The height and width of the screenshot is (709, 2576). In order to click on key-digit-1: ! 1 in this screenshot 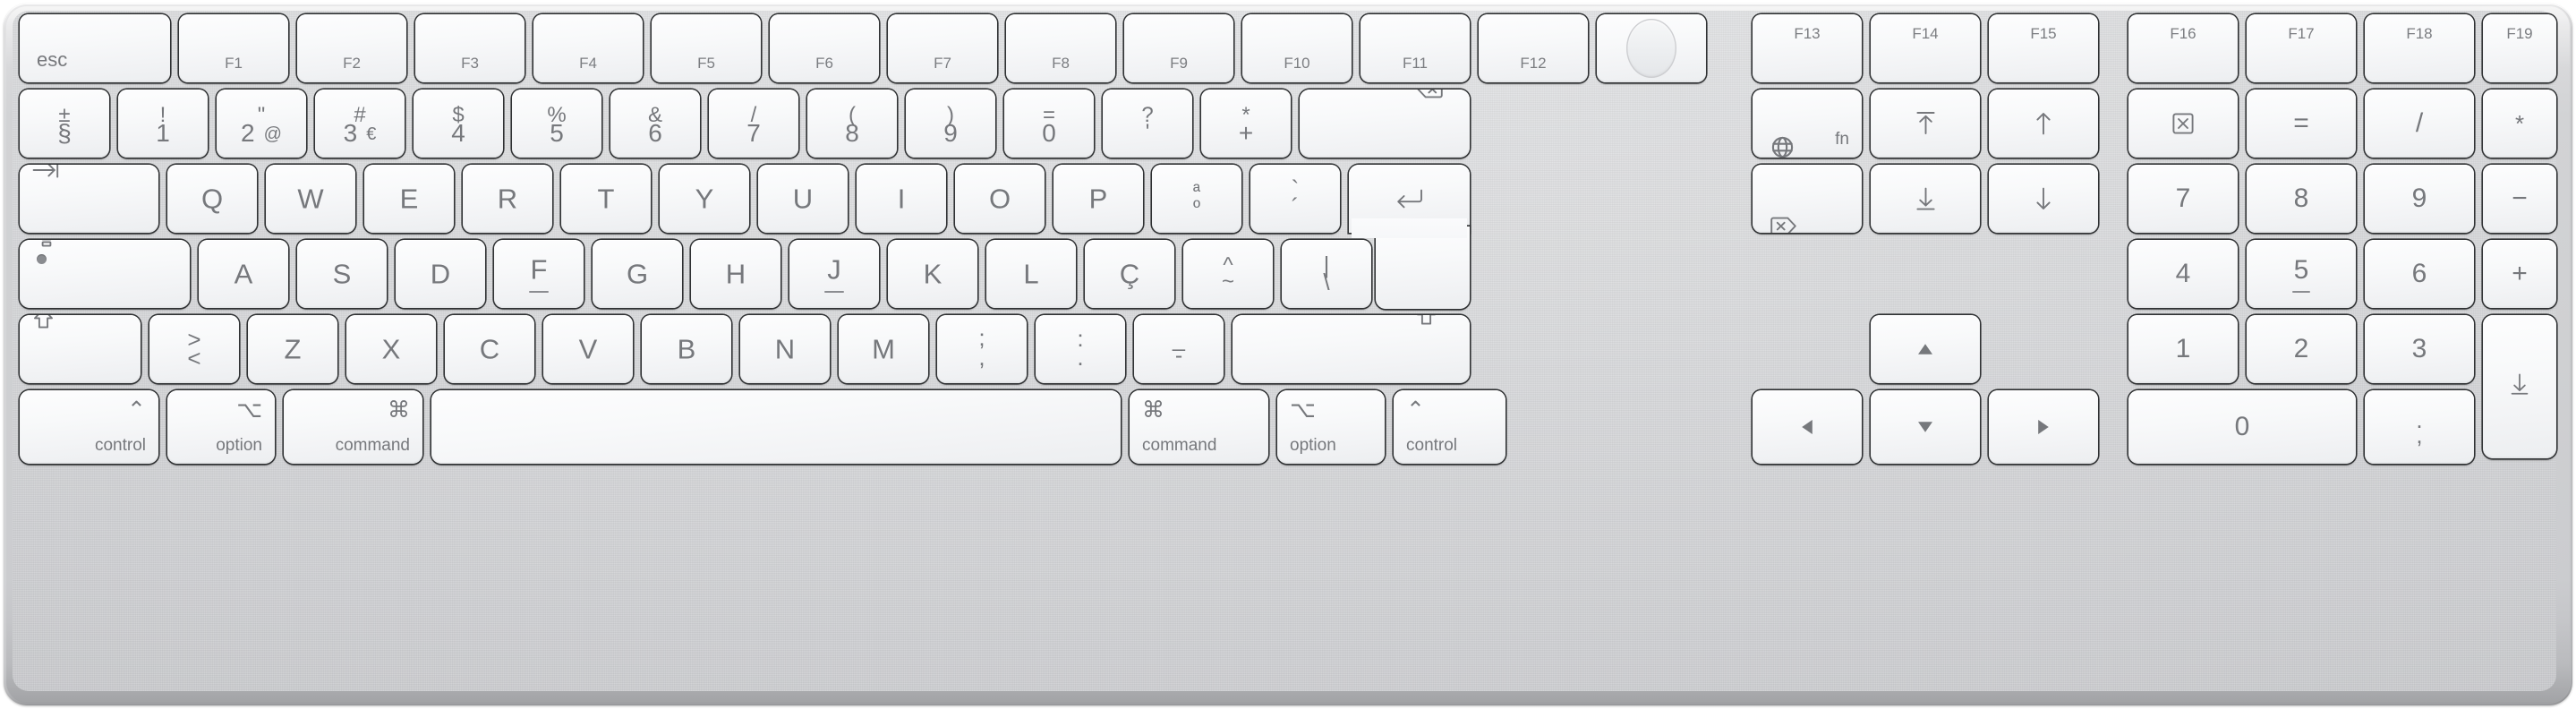, I will do `click(163, 124)`.